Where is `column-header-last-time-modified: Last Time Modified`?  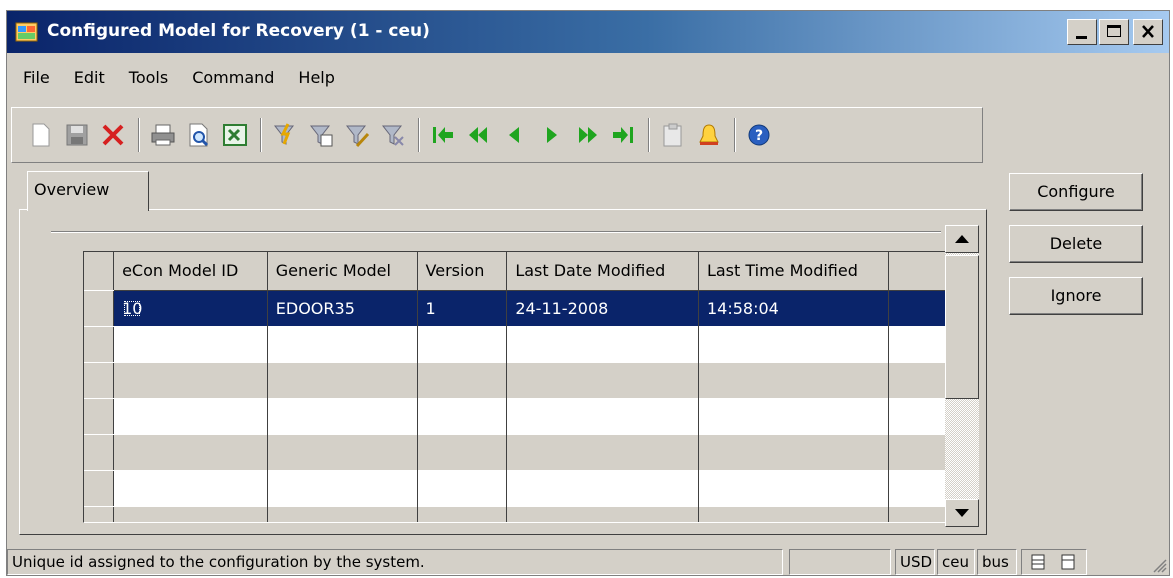
column-header-last-time-modified: Last Time Modified is located at coordinates (793, 271).